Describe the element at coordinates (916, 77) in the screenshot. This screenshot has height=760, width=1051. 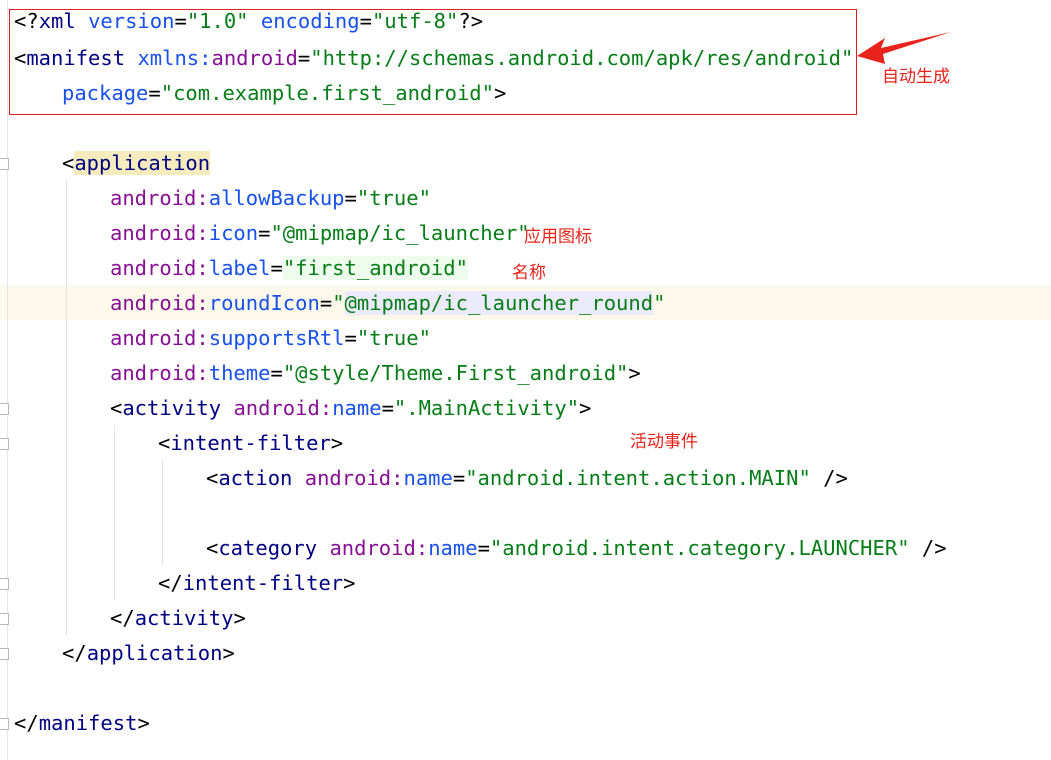
I see `annotation-auto-generated: 自动生成` at that location.